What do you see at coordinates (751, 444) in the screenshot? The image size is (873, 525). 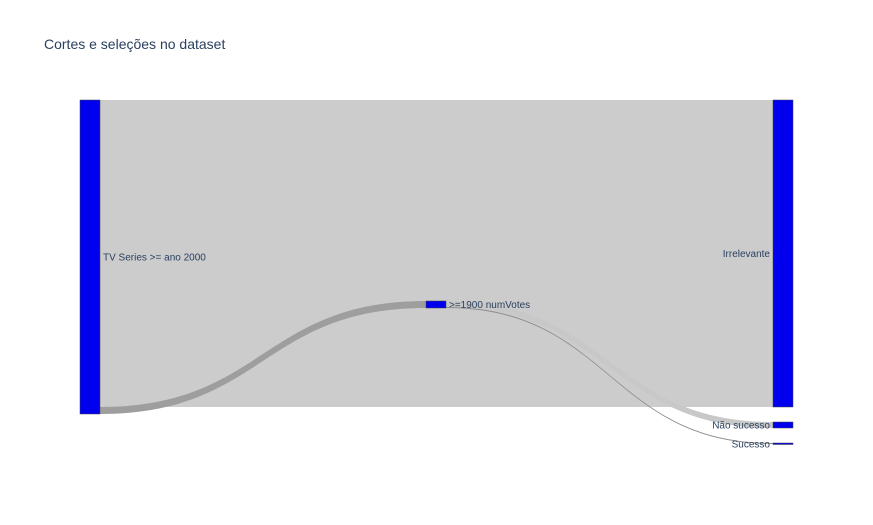 I see `node-label-sucesso: Sucesso` at bounding box center [751, 444].